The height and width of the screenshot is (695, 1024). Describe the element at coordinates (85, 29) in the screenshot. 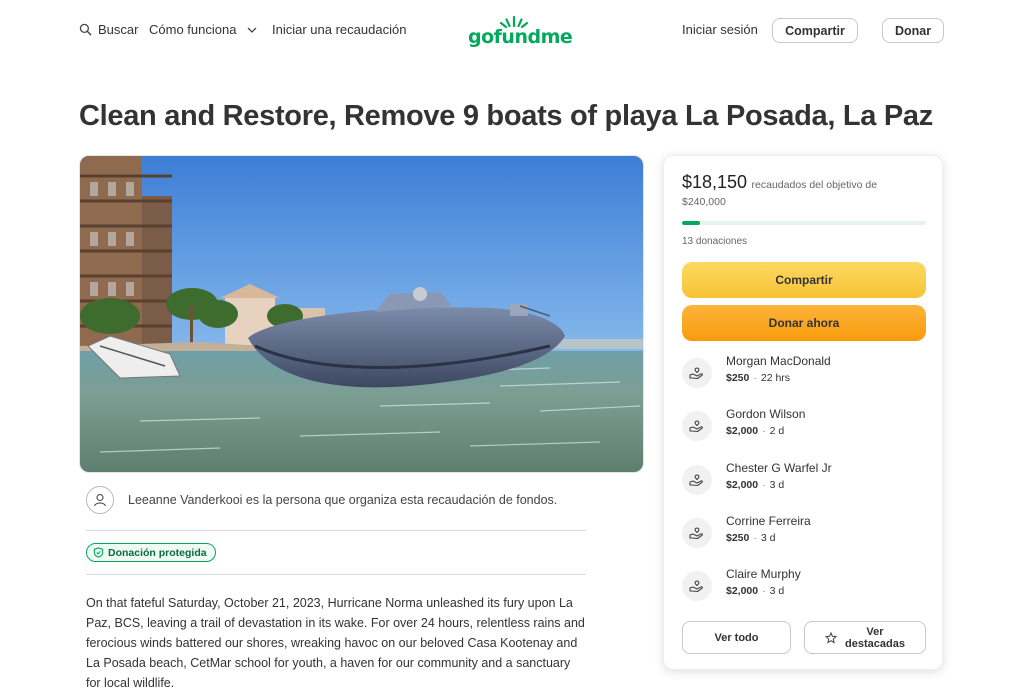

I see `search-icon` at that location.